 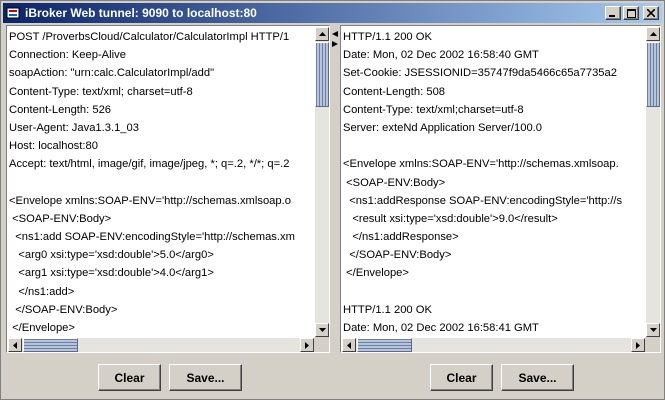 I want to click on window-title: iBroker Web tunnel: 9090 to localhost:80, so click(x=141, y=13).